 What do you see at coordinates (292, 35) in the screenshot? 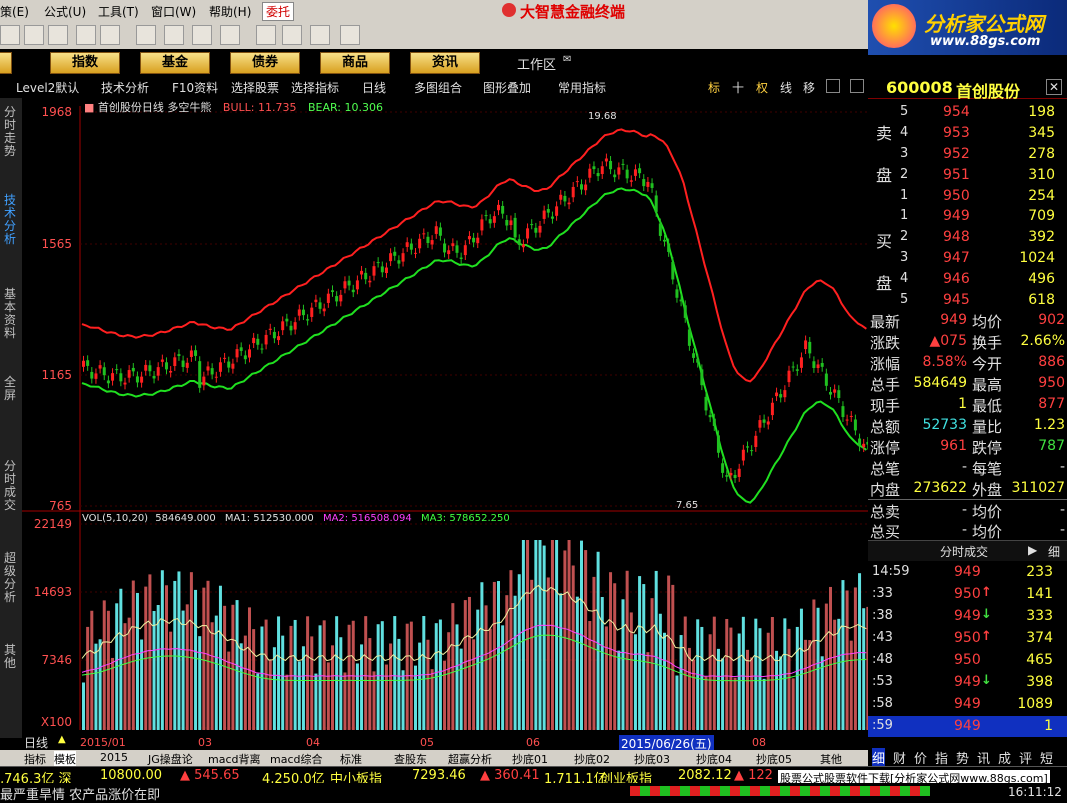
I see `window-icon` at bounding box center [292, 35].